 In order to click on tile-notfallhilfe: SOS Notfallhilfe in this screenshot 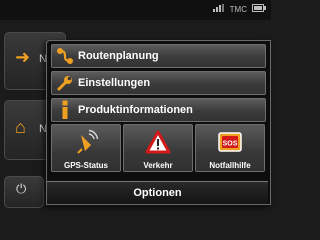, I will do `click(230, 148)`.